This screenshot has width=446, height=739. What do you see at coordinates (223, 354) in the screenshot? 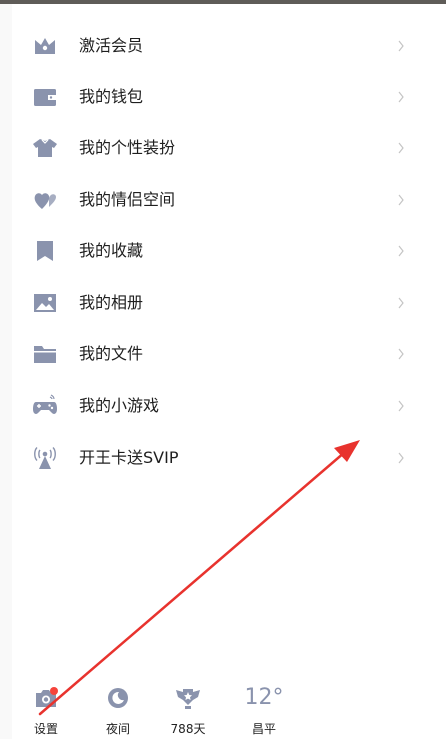
I see `menu-item-files: 我的文件` at bounding box center [223, 354].